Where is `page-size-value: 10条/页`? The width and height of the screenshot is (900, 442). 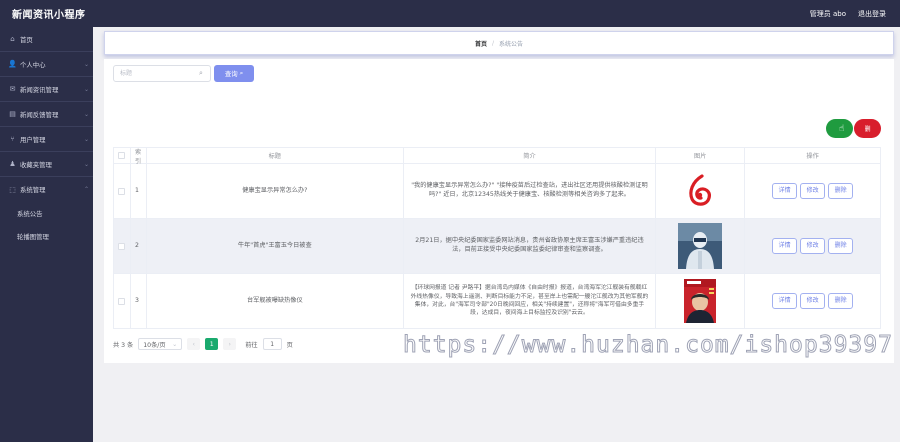
page-size-value: 10条/页 is located at coordinates (154, 345).